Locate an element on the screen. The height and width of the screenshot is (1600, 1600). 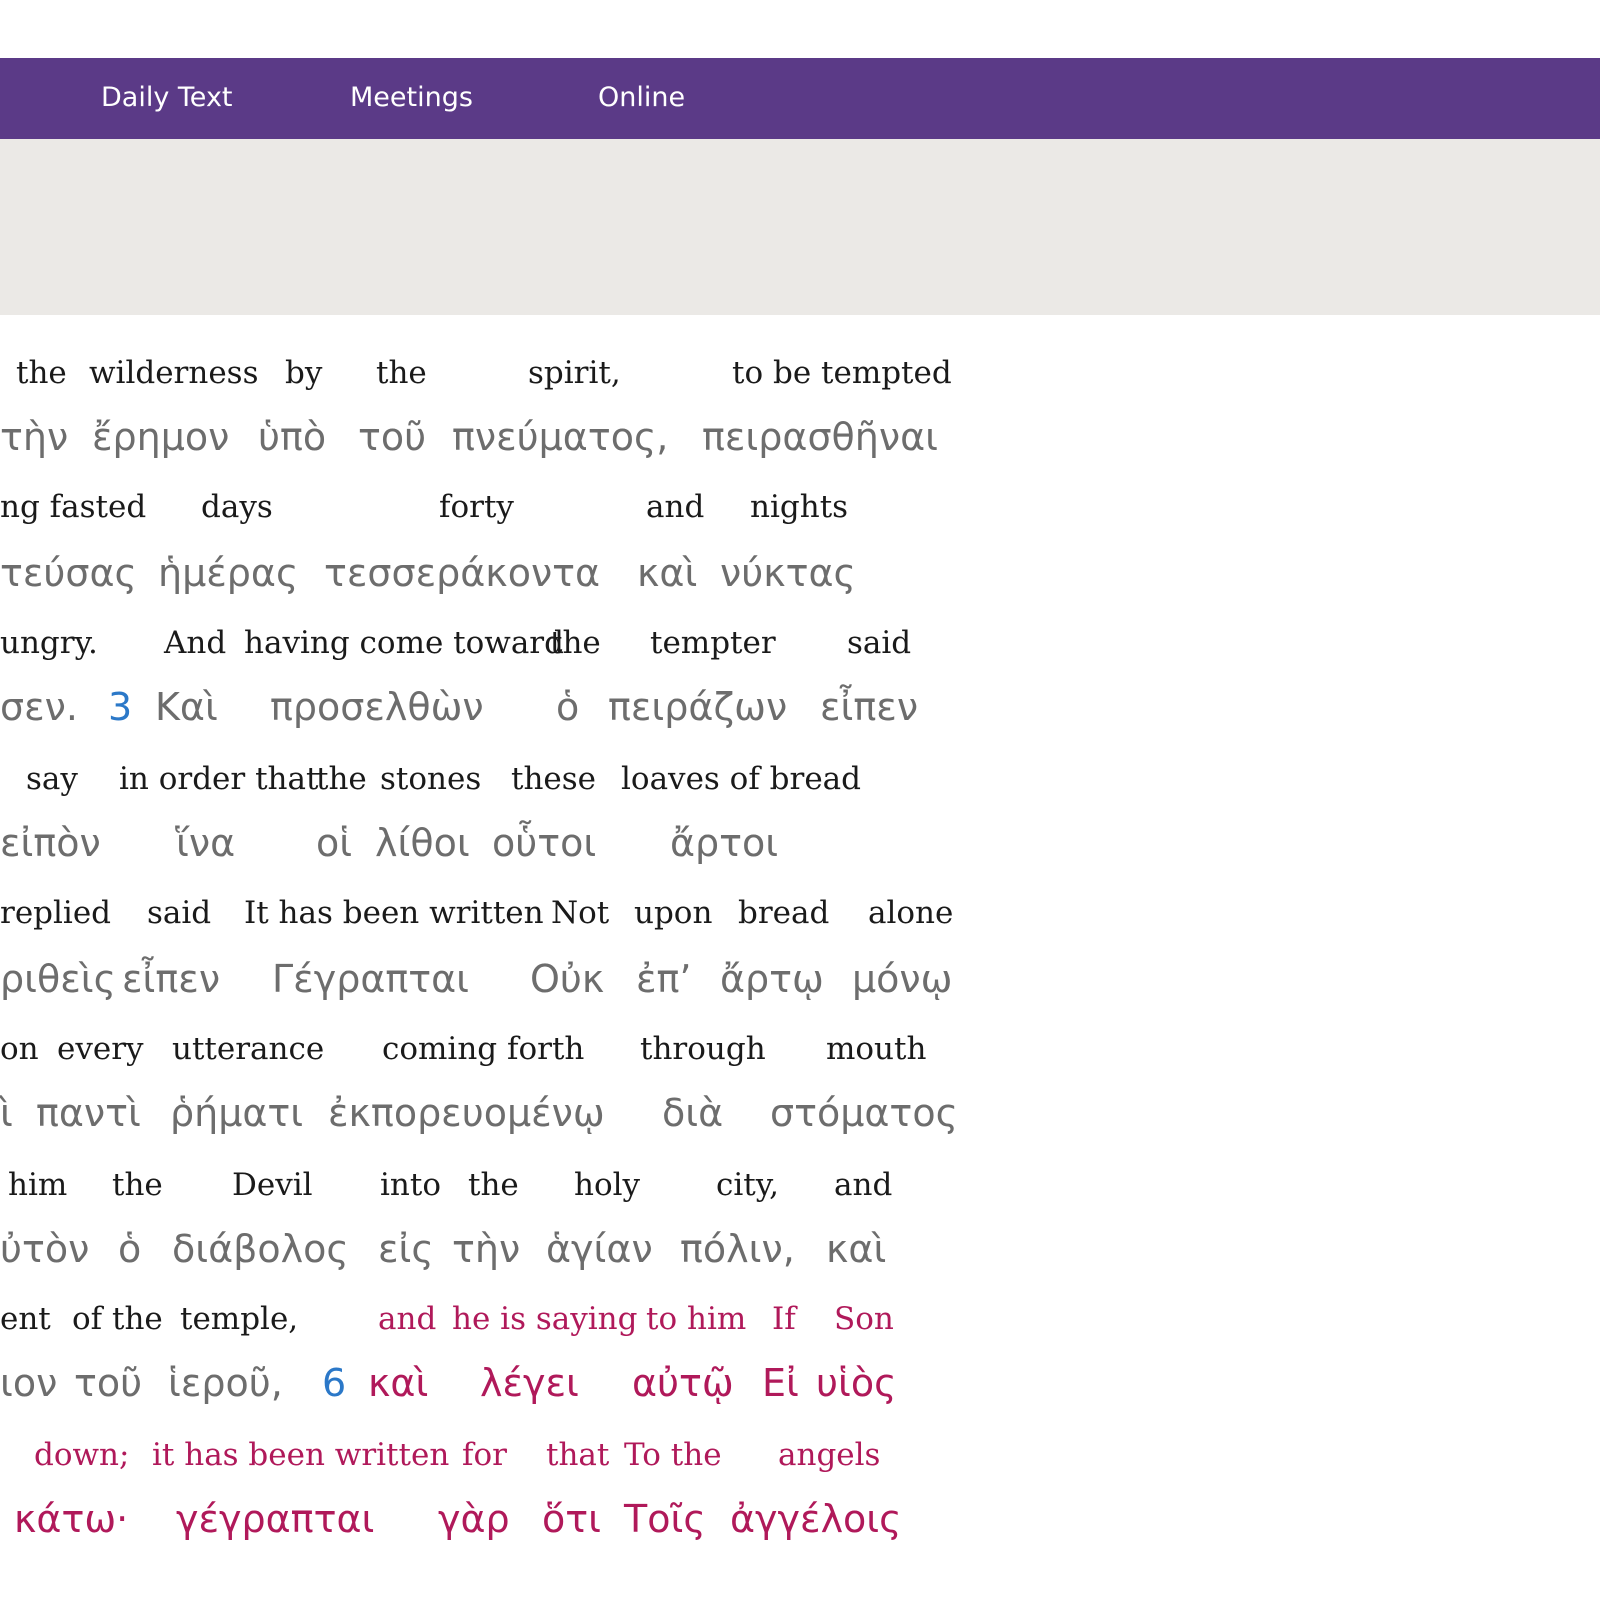
english-word-red: it has been written is located at coordinates (301, 1455).